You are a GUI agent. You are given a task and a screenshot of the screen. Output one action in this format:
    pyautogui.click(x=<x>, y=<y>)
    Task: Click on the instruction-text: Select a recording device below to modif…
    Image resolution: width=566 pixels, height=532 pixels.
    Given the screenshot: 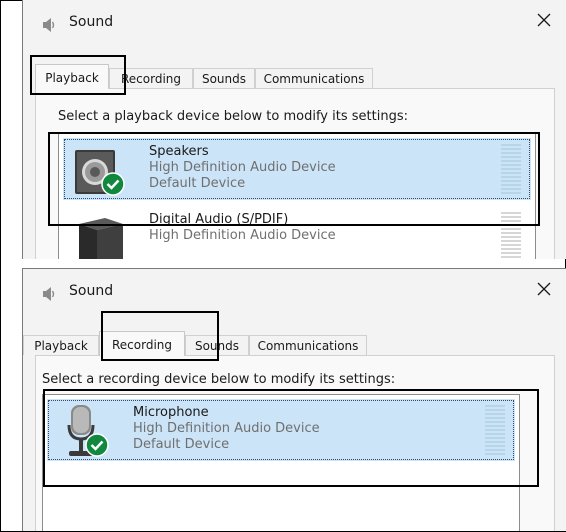 What is the action you would take?
    pyautogui.click(x=219, y=379)
    